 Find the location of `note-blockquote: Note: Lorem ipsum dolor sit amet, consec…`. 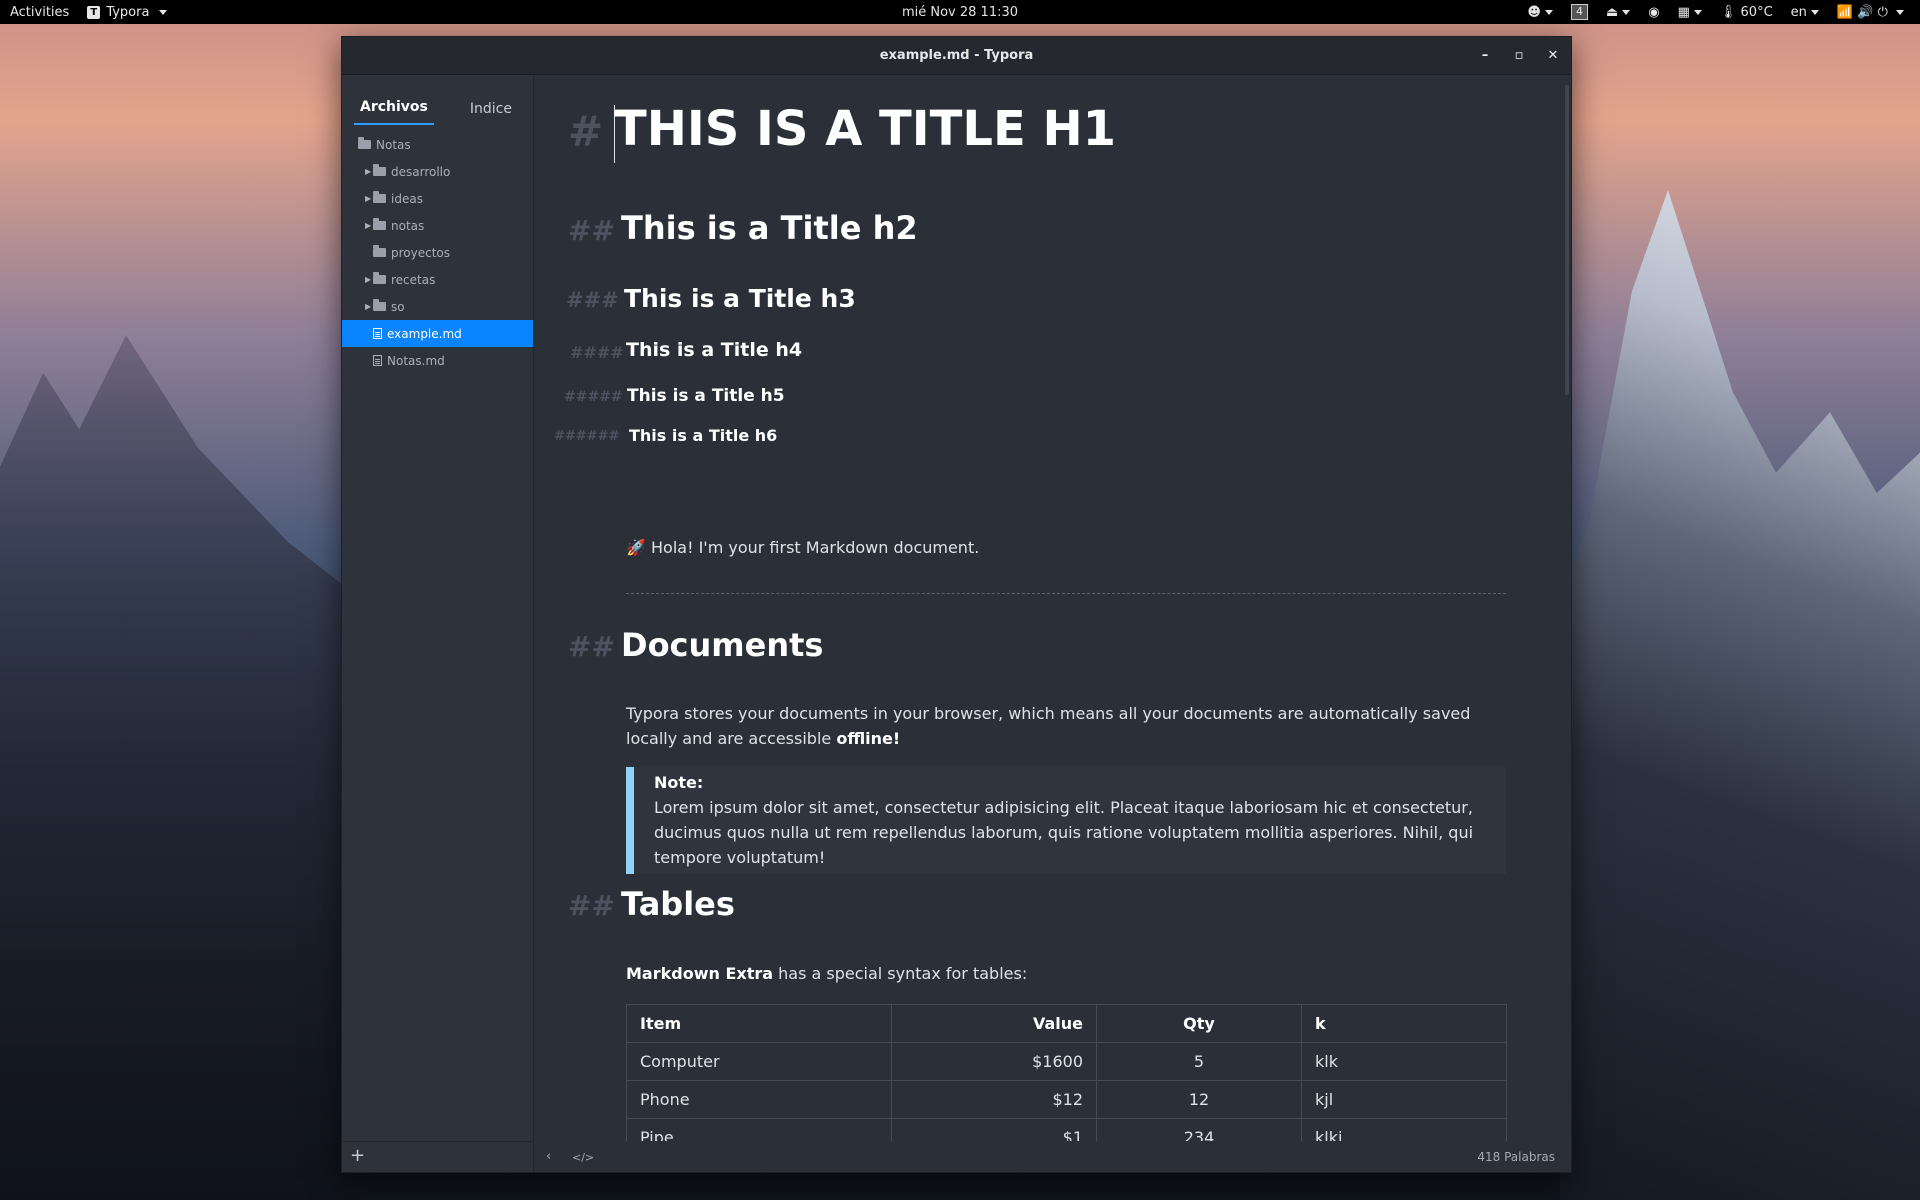

note-blockquote: Note: Lorem ipsum dolor sit amet, consec… is located at coordinates (1066, 820).